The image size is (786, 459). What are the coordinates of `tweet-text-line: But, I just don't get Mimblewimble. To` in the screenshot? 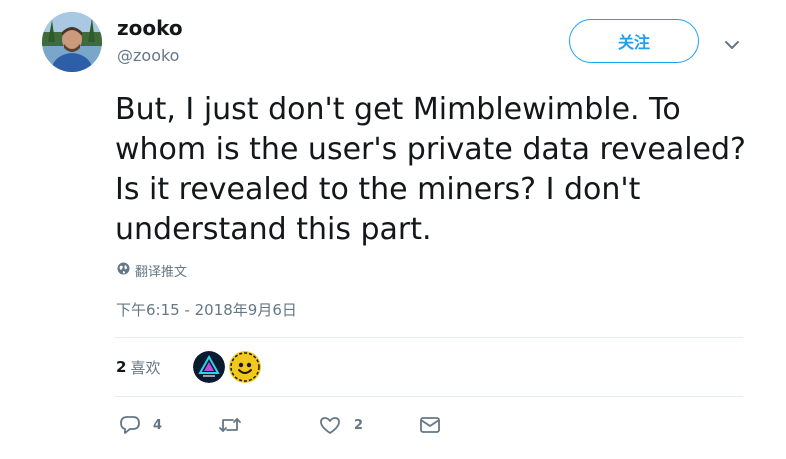 It's located at (398, 109).